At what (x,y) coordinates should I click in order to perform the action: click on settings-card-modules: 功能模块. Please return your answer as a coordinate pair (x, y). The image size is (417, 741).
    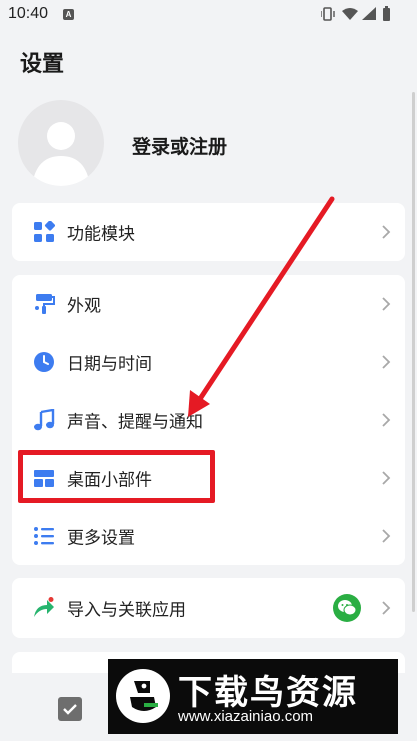
    Looking at the image, I should click on (208, 232).